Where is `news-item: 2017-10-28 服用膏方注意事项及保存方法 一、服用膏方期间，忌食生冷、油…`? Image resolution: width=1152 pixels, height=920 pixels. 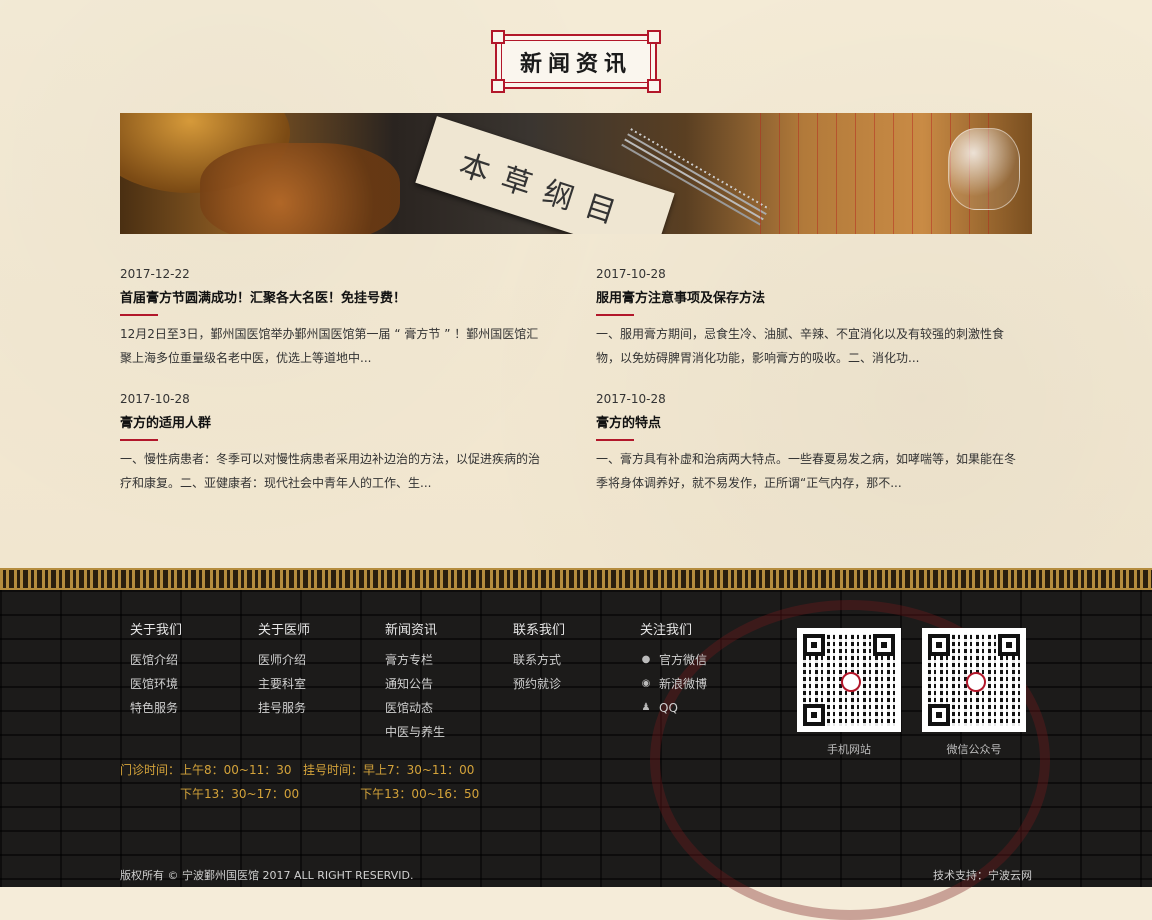
news-item: 2017-10-28 服用膏方注意事项及保存方法 一、服用膏方期间，忌食生冷、油… is located at coordinates (811, 318).